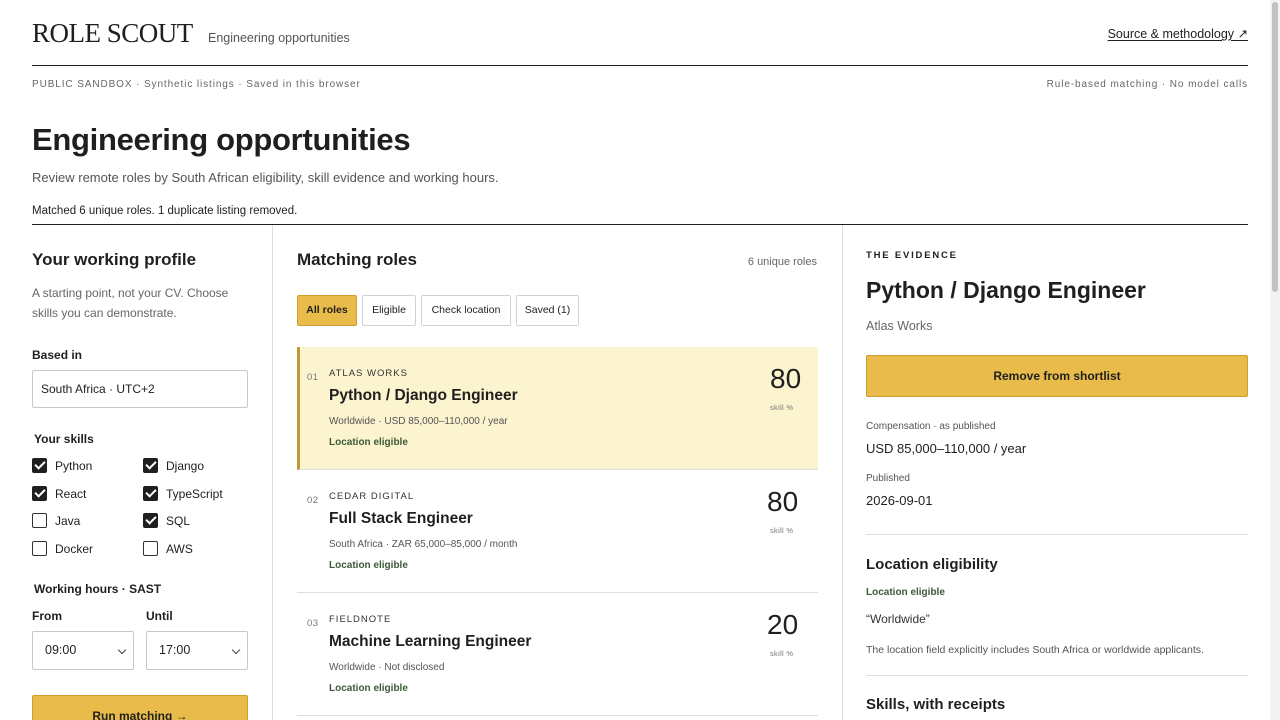 The height and width of the screenshot is (720, 1280). I want to click on skill-checkbox-docker: Docker, so click(62, 548).